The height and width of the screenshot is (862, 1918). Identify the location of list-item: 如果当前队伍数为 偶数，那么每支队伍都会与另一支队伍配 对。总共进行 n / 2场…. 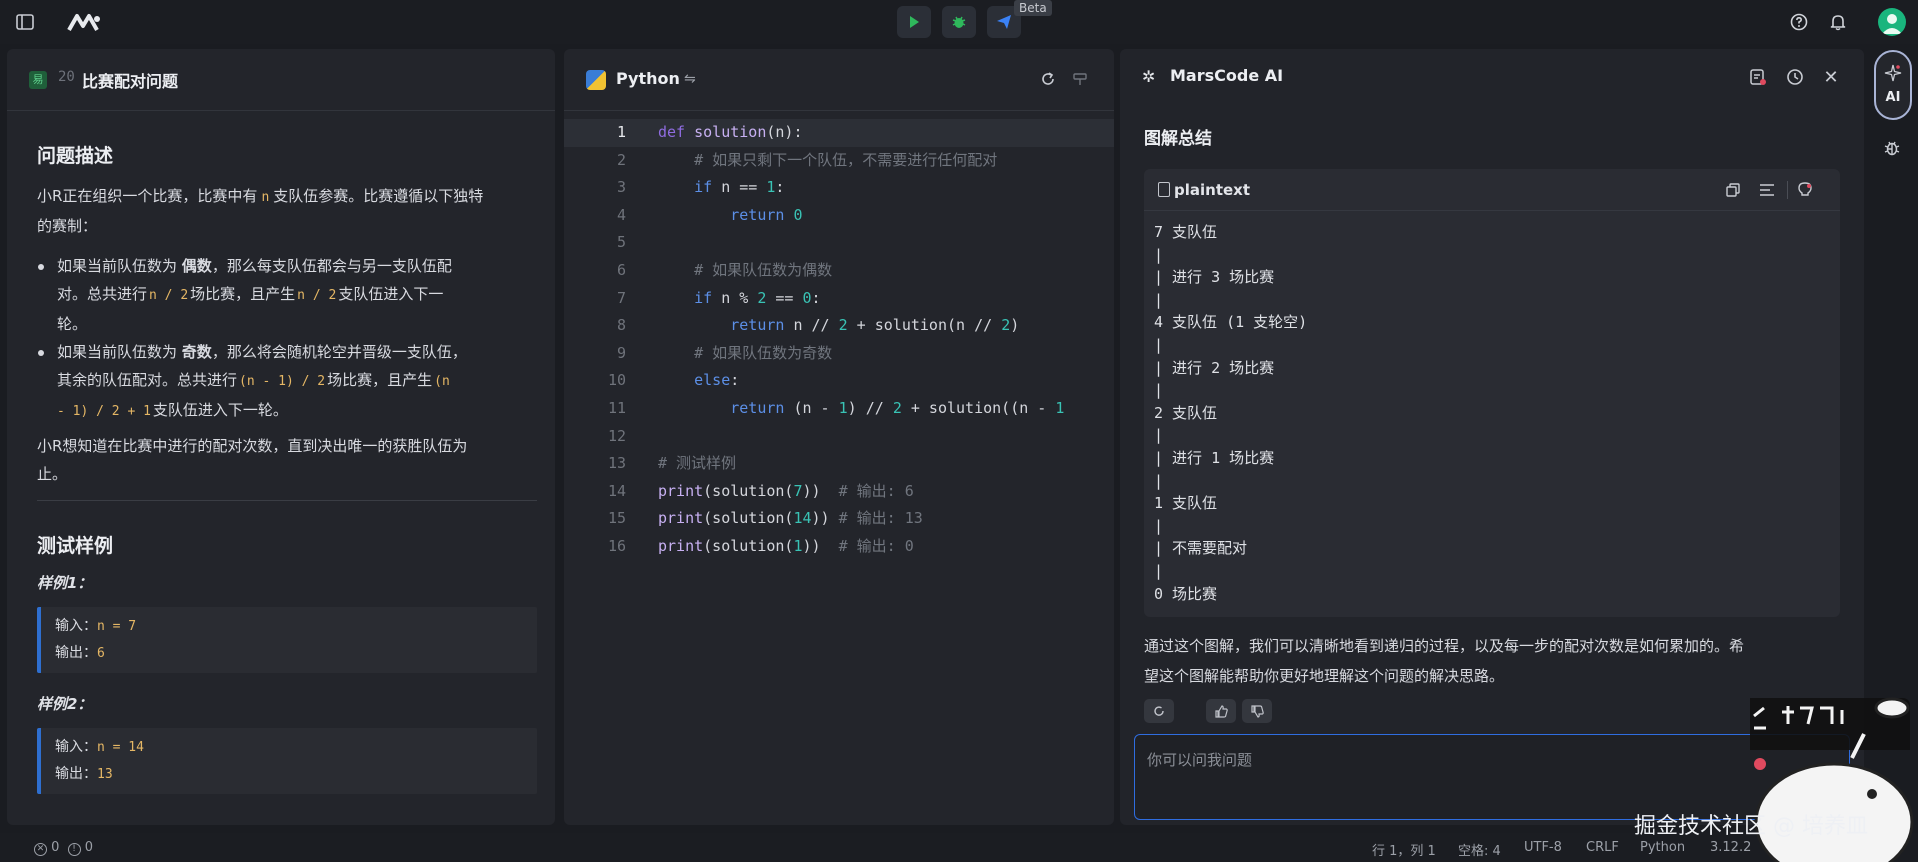
(272, 295).